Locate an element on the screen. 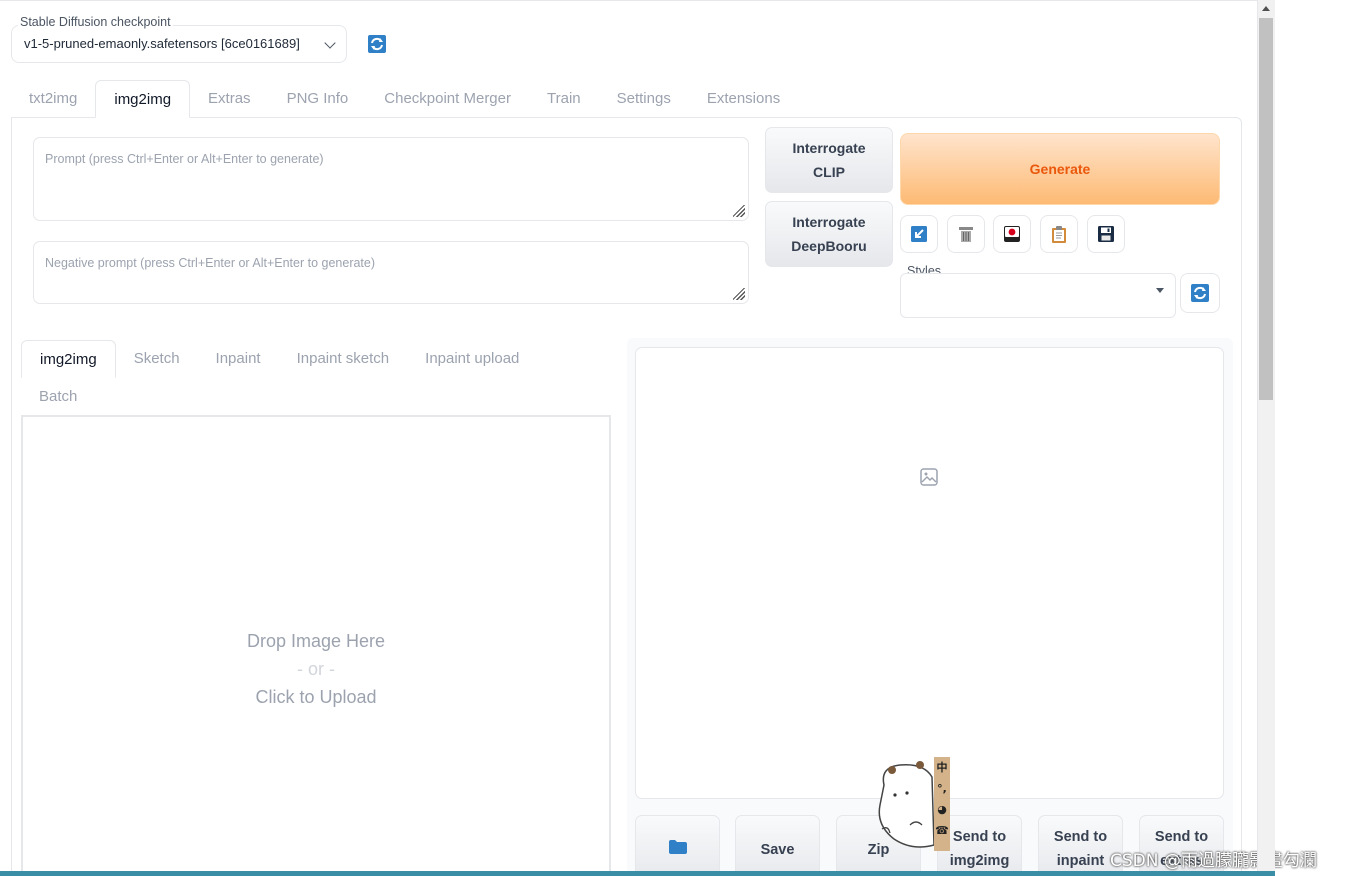  clipboard-icon is located at coordinates (1059, 234).